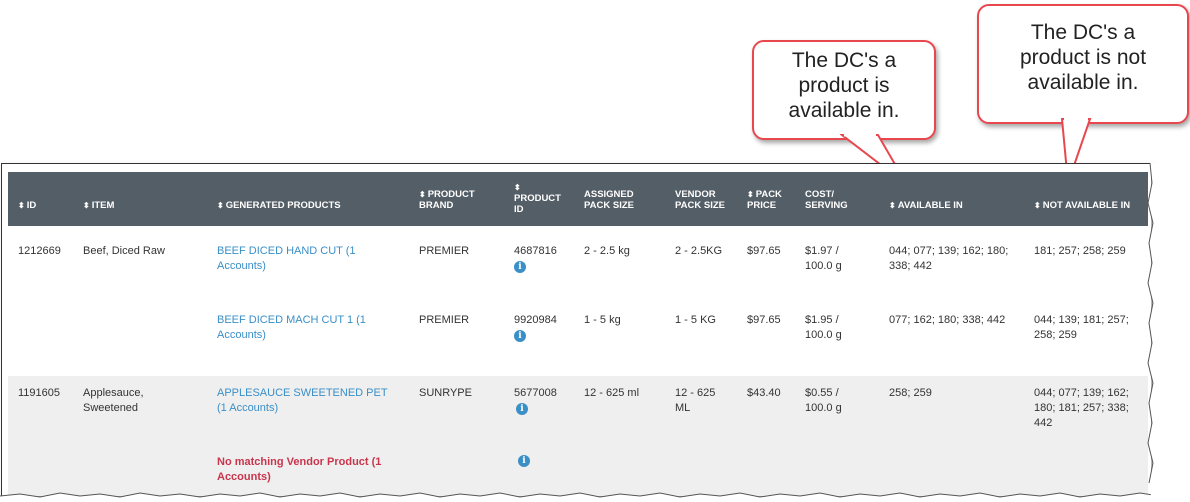  Describe the element at coordinates (1168, 332) in the screenshot. I see `torn-edge-right` at that location.